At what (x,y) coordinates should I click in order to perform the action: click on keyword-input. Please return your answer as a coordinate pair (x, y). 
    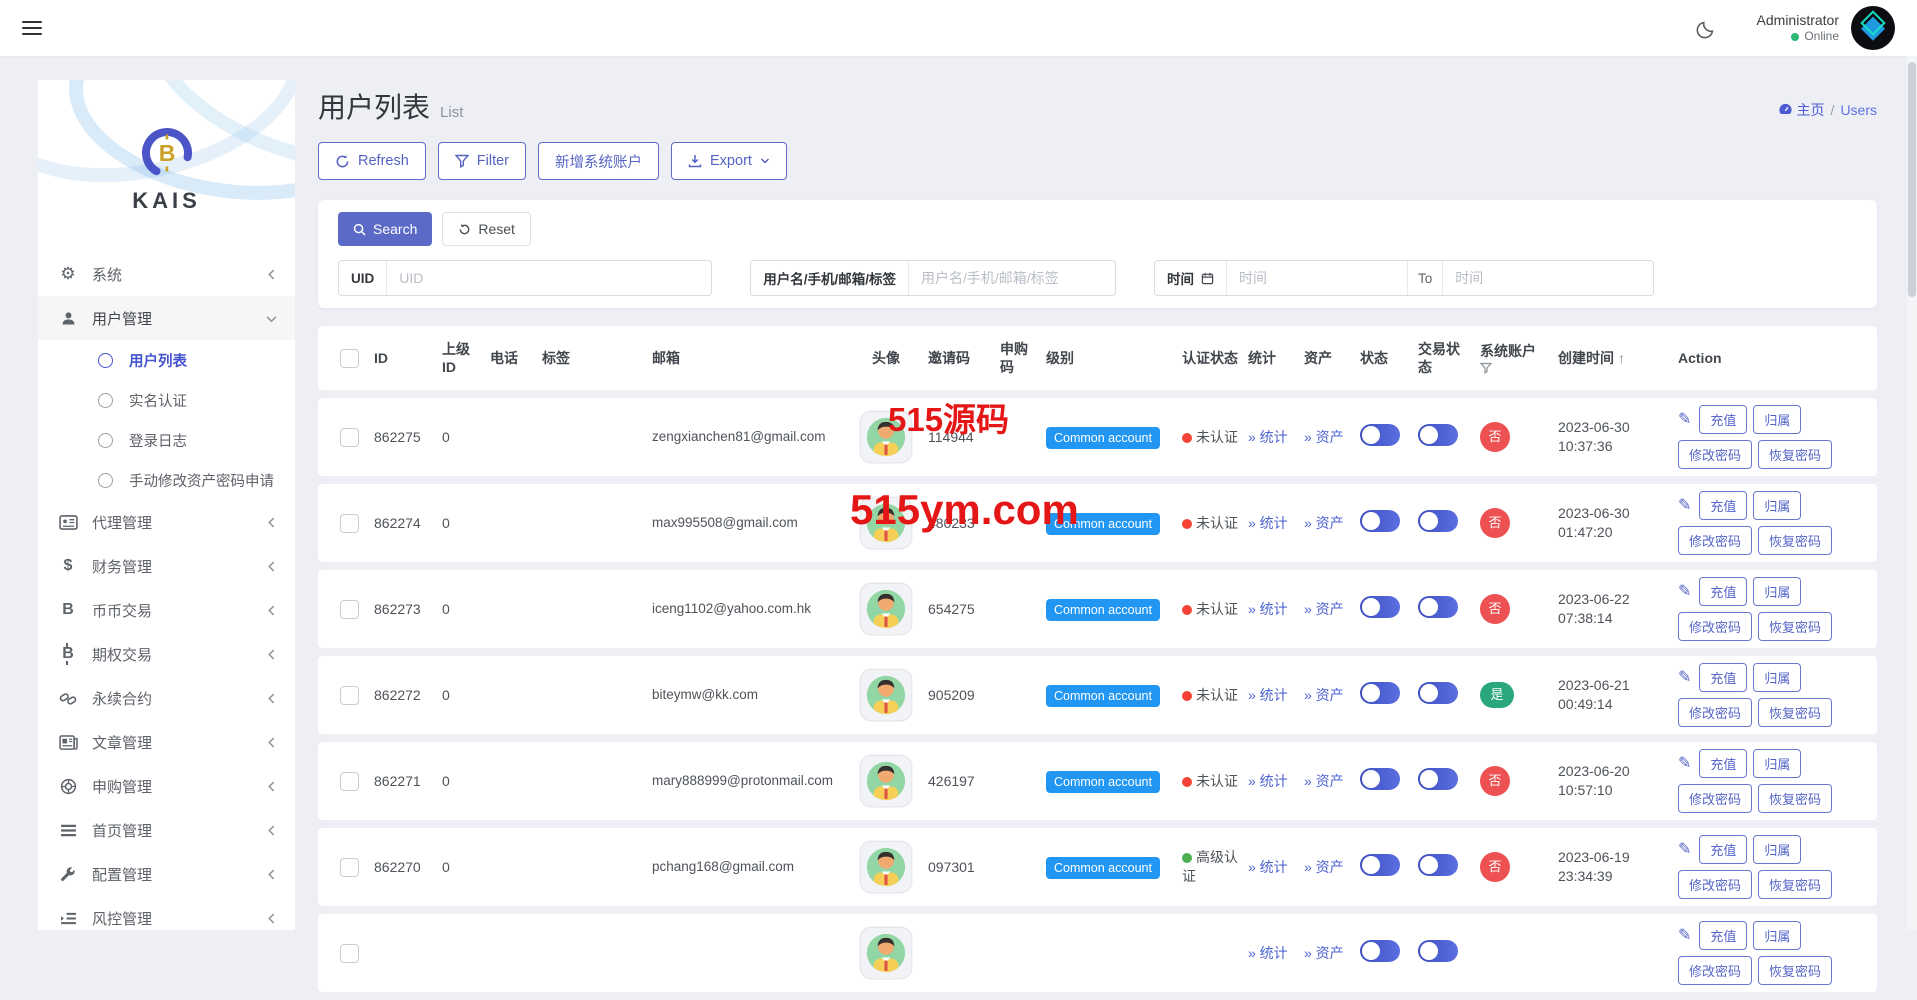
    Looking at the image, I should click on (1012, 278).